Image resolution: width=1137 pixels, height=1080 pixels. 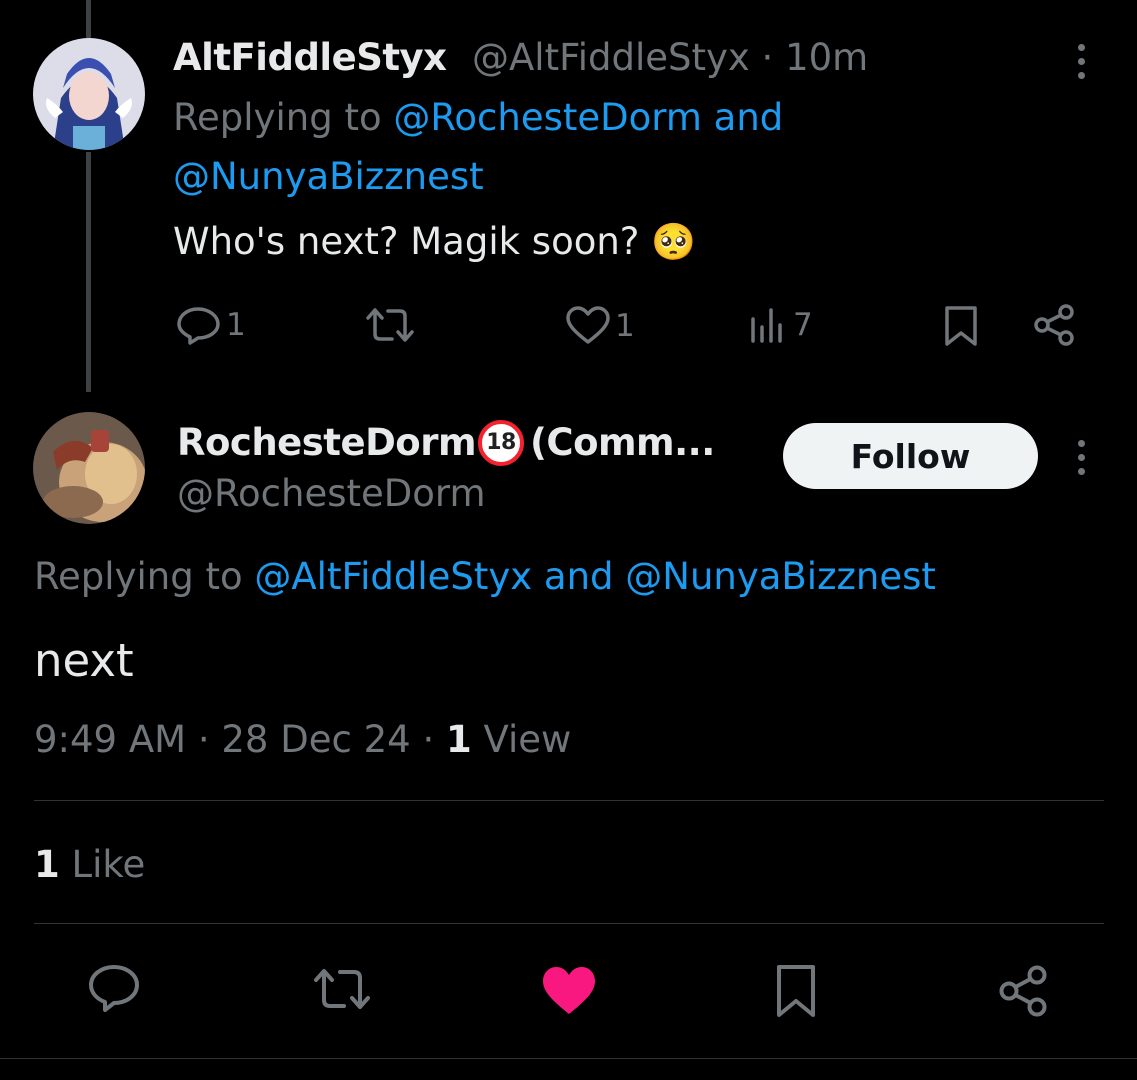 I want to click on reply-button, so click(x=114, y=989).